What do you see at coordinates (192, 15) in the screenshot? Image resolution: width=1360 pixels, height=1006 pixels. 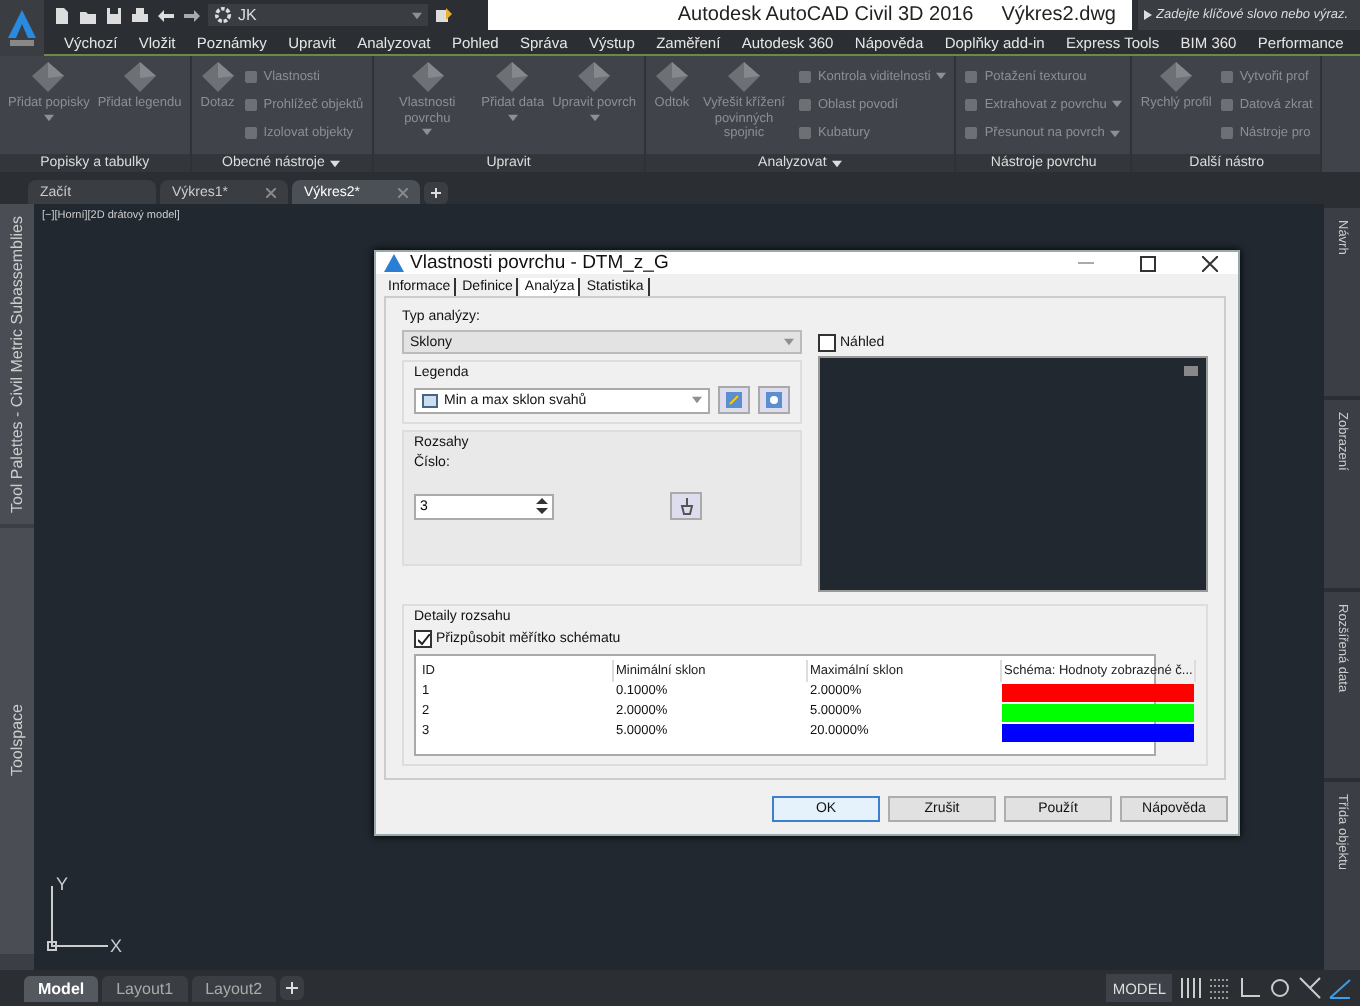 I see `redo-icon` at bounding box center [192, 15].